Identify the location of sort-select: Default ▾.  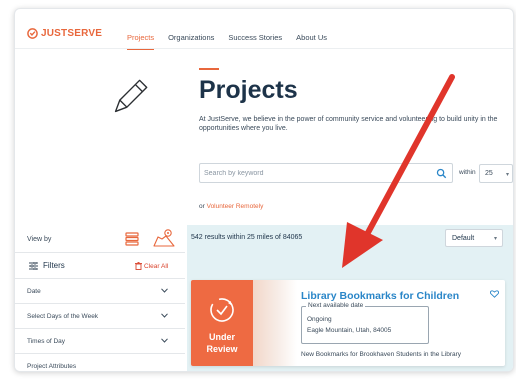
(474, 238).